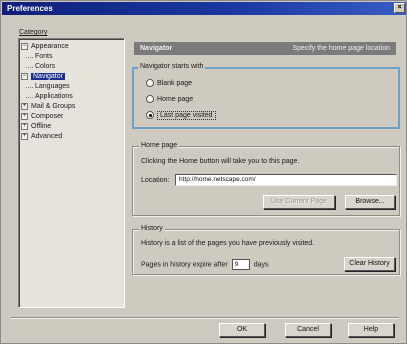 Image resolution: width=407 pixels, height=344 pixels. I want to click on tree-item-offline: + Offline, so click(71, 127).